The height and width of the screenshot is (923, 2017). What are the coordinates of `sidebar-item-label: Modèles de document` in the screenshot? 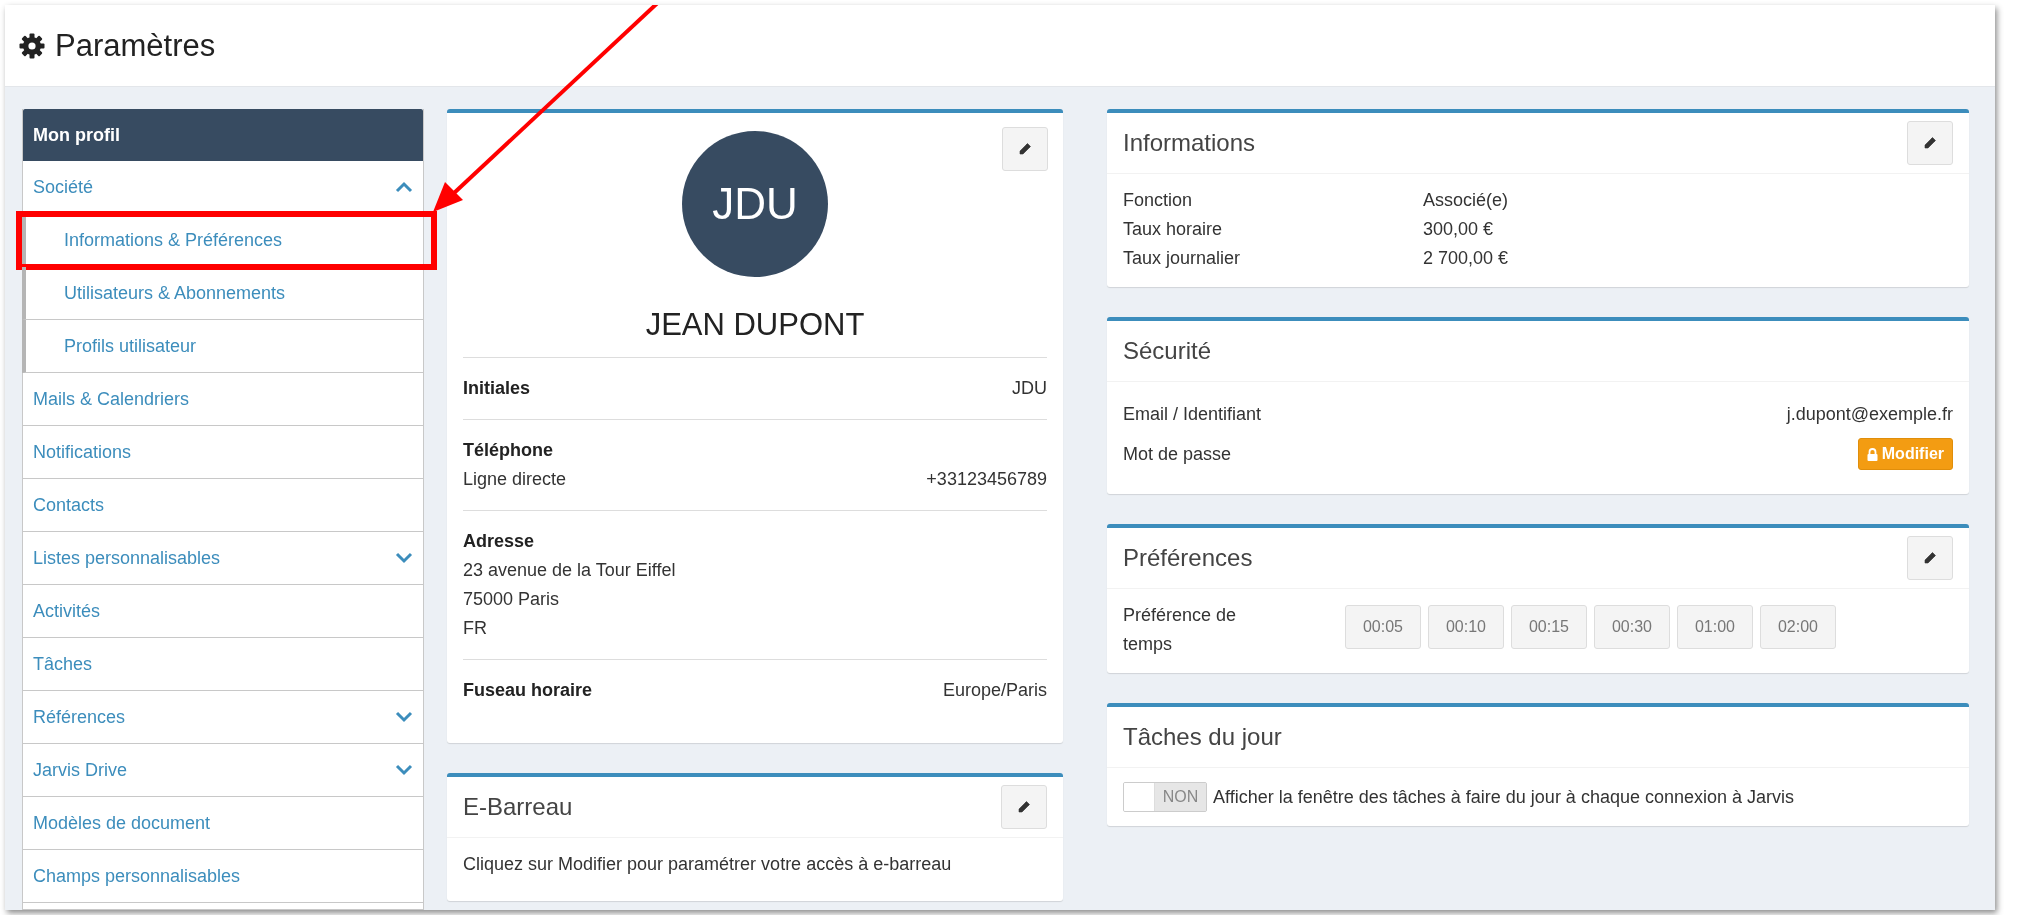 It's located at (122, 823).